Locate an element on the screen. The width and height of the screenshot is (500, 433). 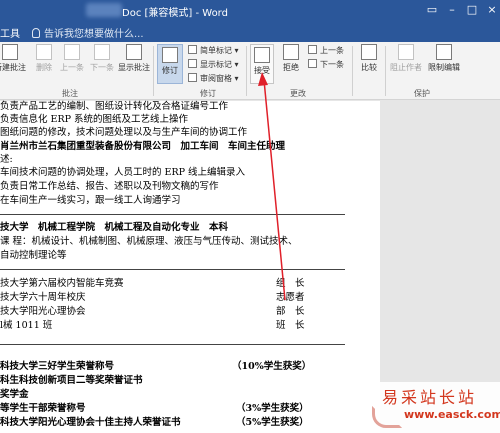
watermark: 易采站长站 www.easck.com is located at coordinates (434, 407).